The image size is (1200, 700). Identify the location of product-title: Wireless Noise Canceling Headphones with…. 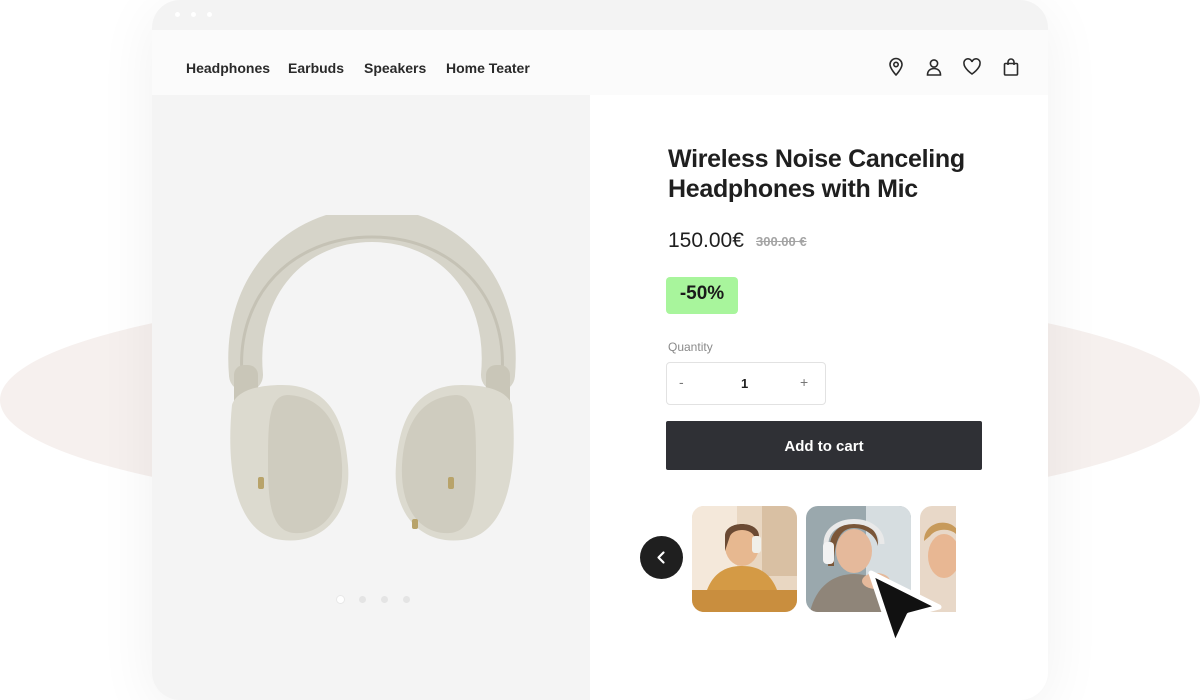
(816, 174).